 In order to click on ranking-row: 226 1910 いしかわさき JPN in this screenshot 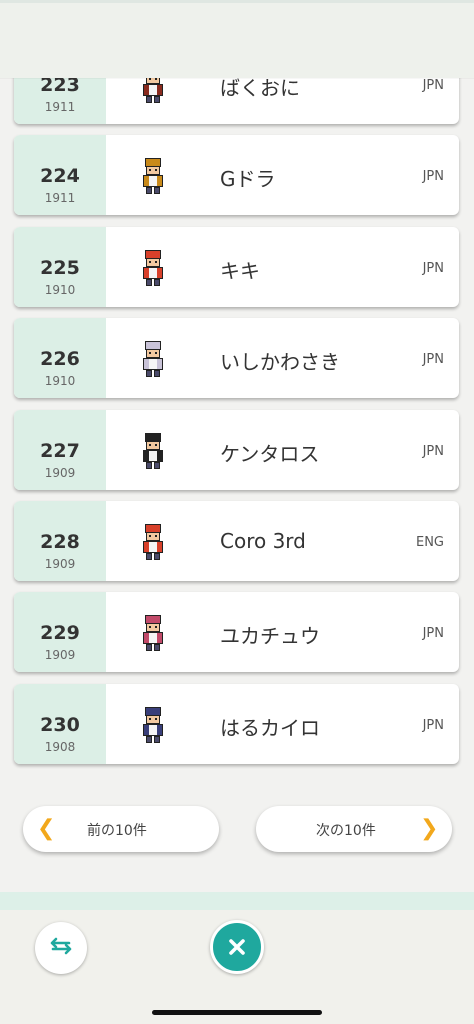, I will do `click(236, 358)`.